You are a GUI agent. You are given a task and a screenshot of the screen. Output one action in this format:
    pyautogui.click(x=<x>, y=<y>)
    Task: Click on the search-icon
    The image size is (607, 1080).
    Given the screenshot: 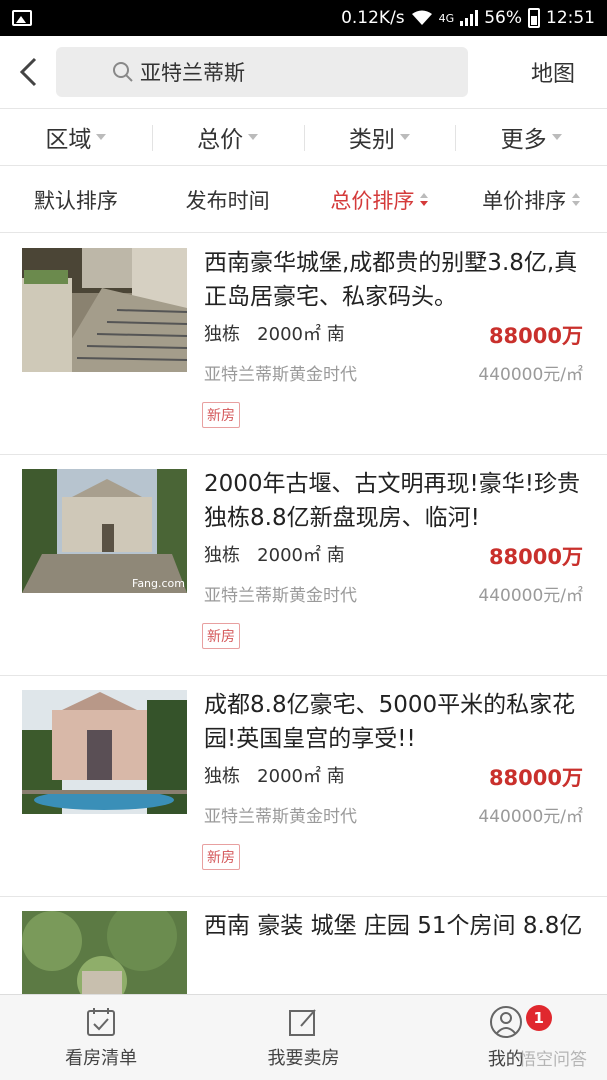 What is the action you would take?
    pyautogui.click(x=123, y=72)
    